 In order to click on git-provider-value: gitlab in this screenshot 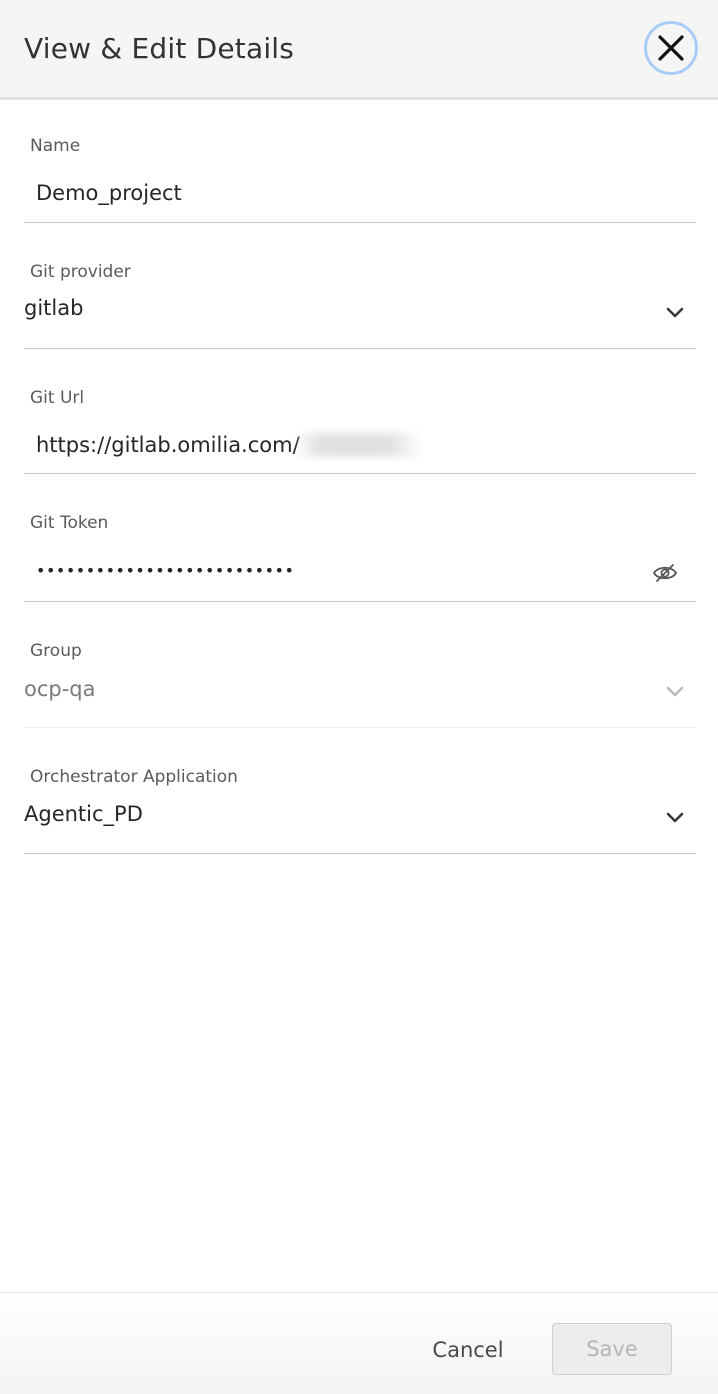, I will do `click(53, 308)`.